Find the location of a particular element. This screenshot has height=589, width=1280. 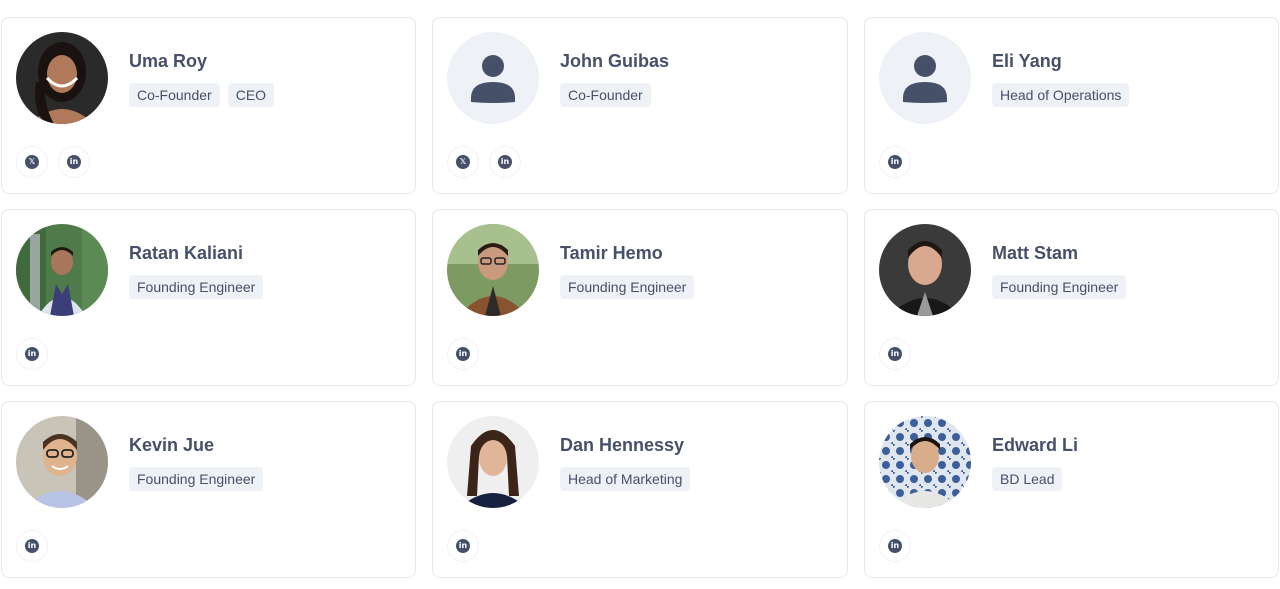

member-tags: Head of Operations is located at coordinates (1061, 95).